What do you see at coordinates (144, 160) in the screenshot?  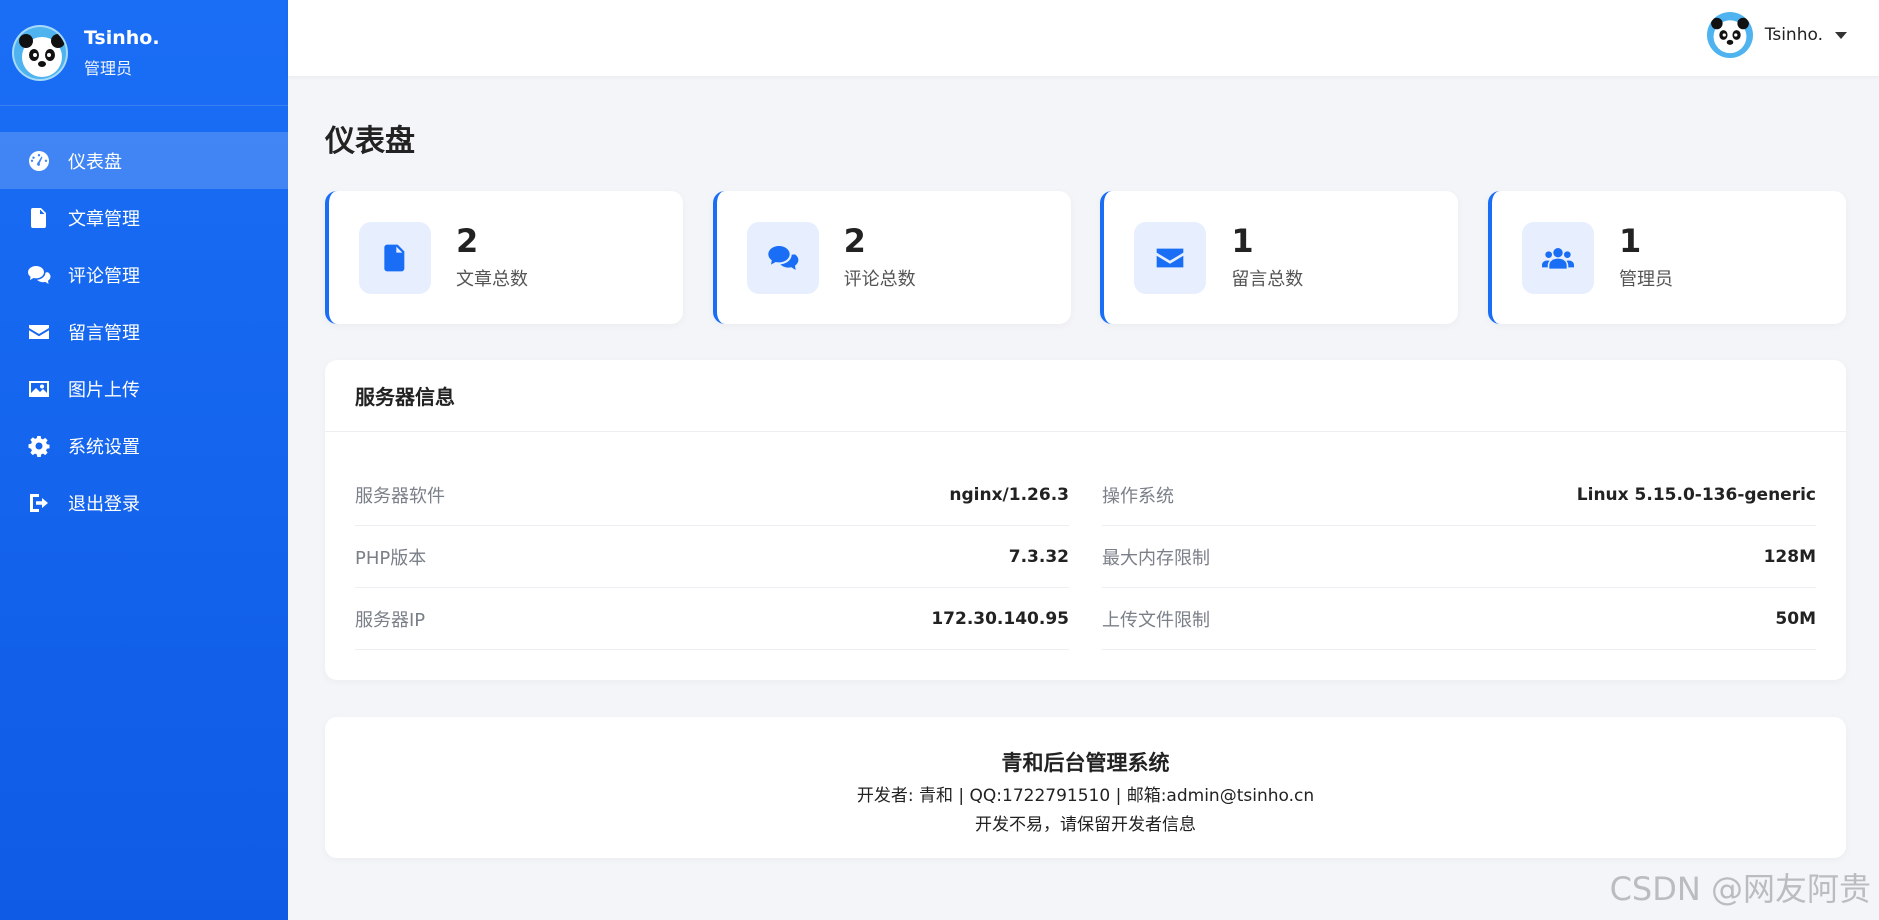 I see `sidebar-item-dashboard: 仪表盘` at bounding box center [144, 160].